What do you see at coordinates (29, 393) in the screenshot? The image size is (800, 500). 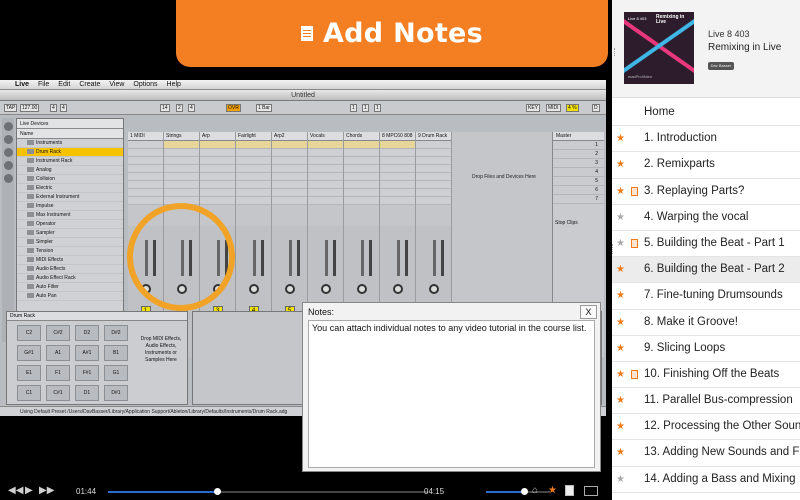 I see `drum-pad: C1` at bounding box center [29, 393].